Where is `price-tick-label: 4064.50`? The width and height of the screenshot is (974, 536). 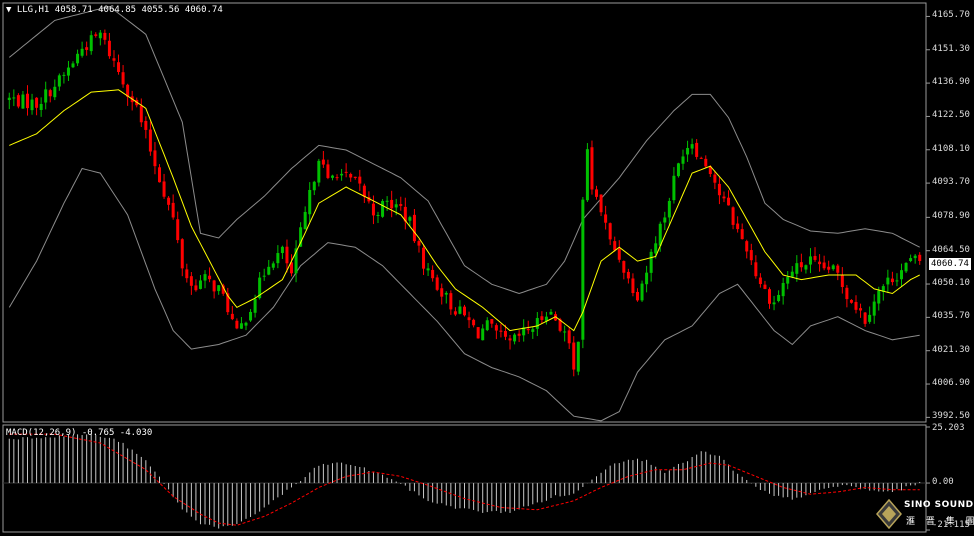 price-tick-label: 4064.50 is located at coordinates (951, 249).